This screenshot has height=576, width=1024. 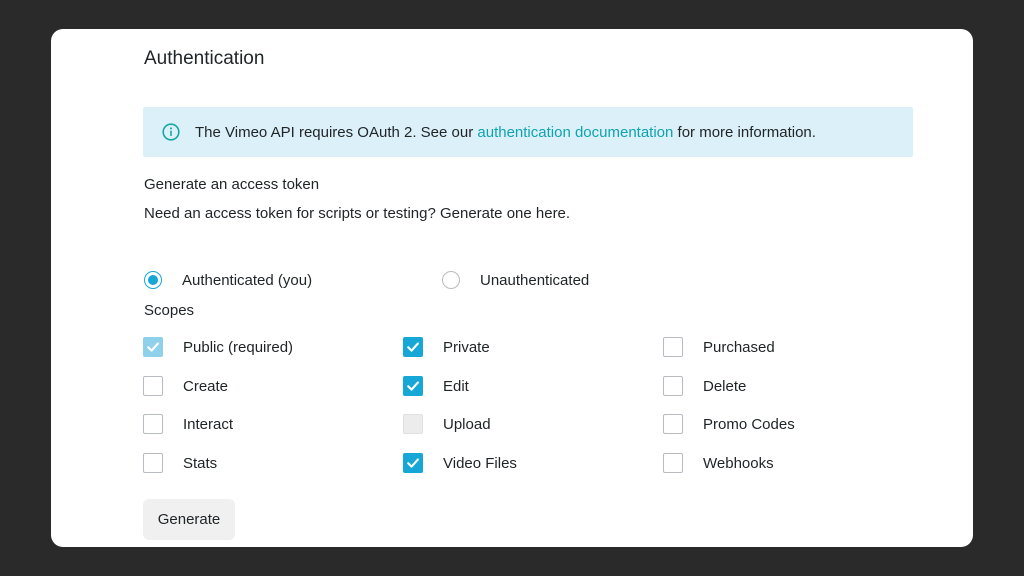 I want to click on scope-public: Public (required), so click(x=218, y=347).